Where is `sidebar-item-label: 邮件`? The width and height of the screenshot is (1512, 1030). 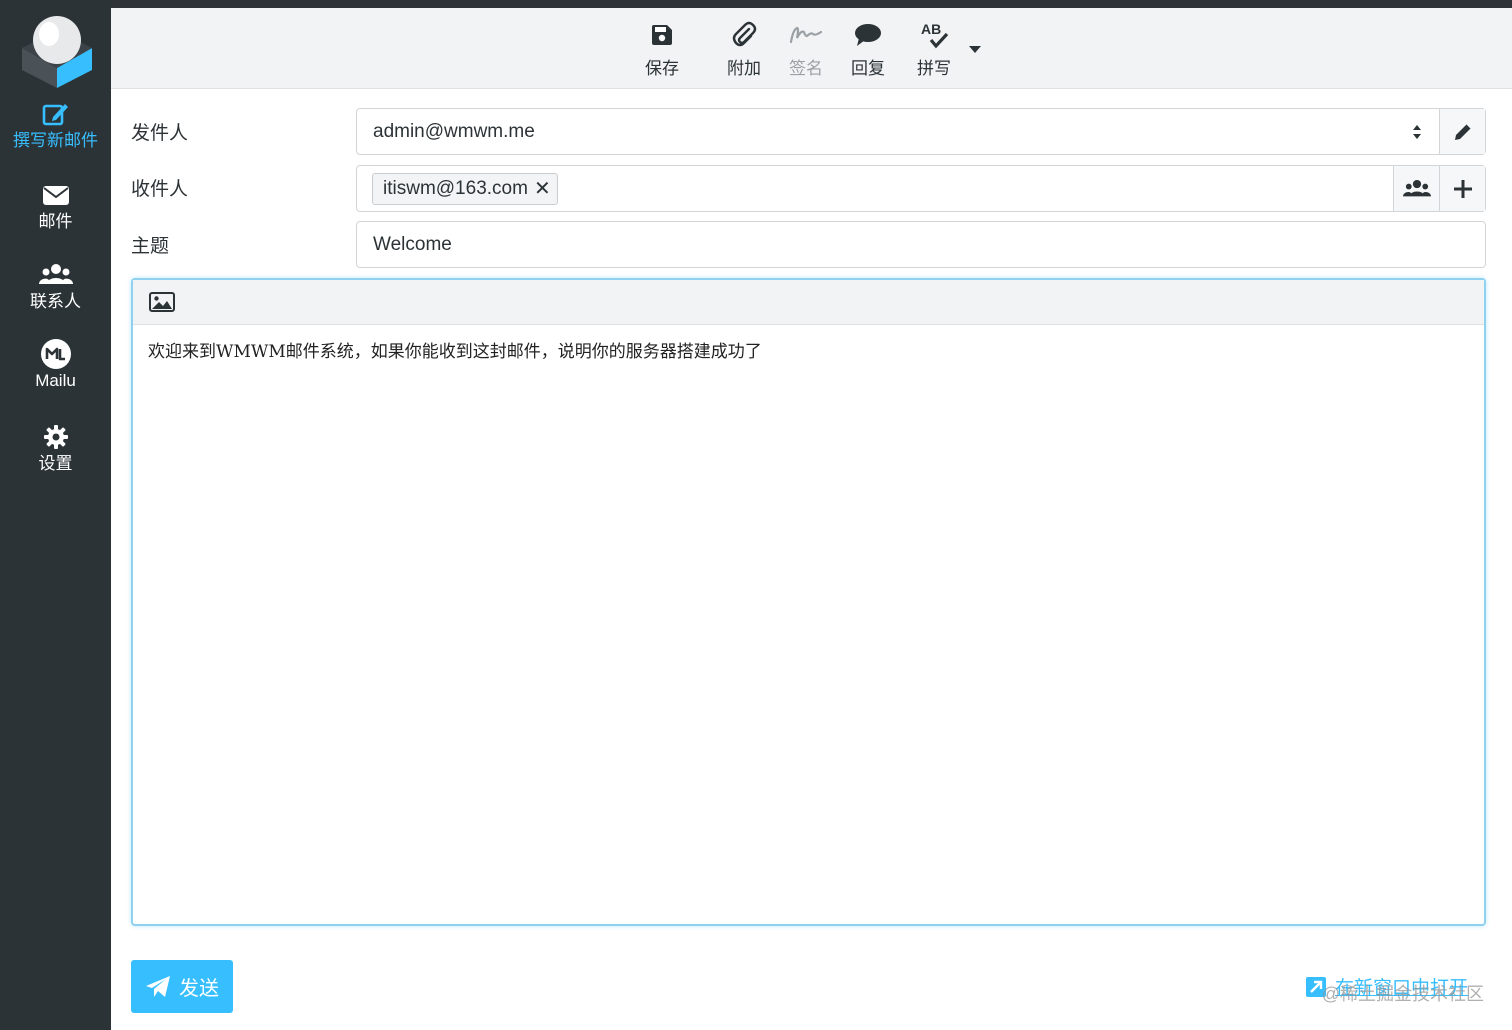
sidebar-item-label: 邮件 is located at coordinates (55, 221).